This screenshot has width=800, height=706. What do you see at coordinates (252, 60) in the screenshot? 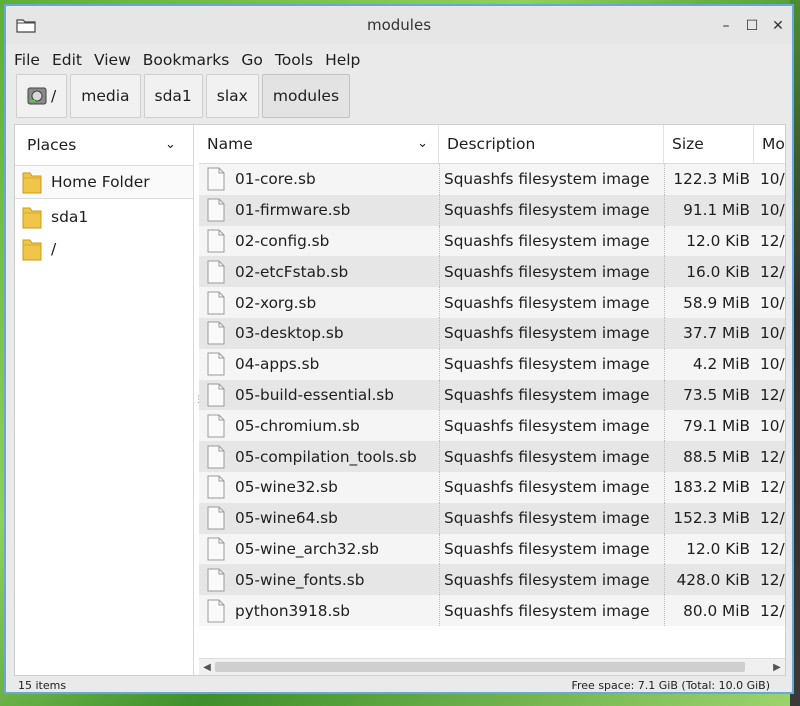
I see `menu-go: Go` at bounding box center [252, 60].